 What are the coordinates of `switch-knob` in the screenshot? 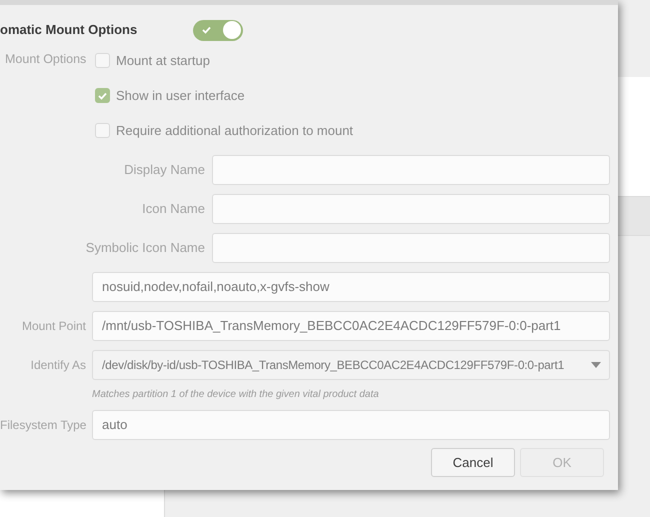 It's located at (232, 30).